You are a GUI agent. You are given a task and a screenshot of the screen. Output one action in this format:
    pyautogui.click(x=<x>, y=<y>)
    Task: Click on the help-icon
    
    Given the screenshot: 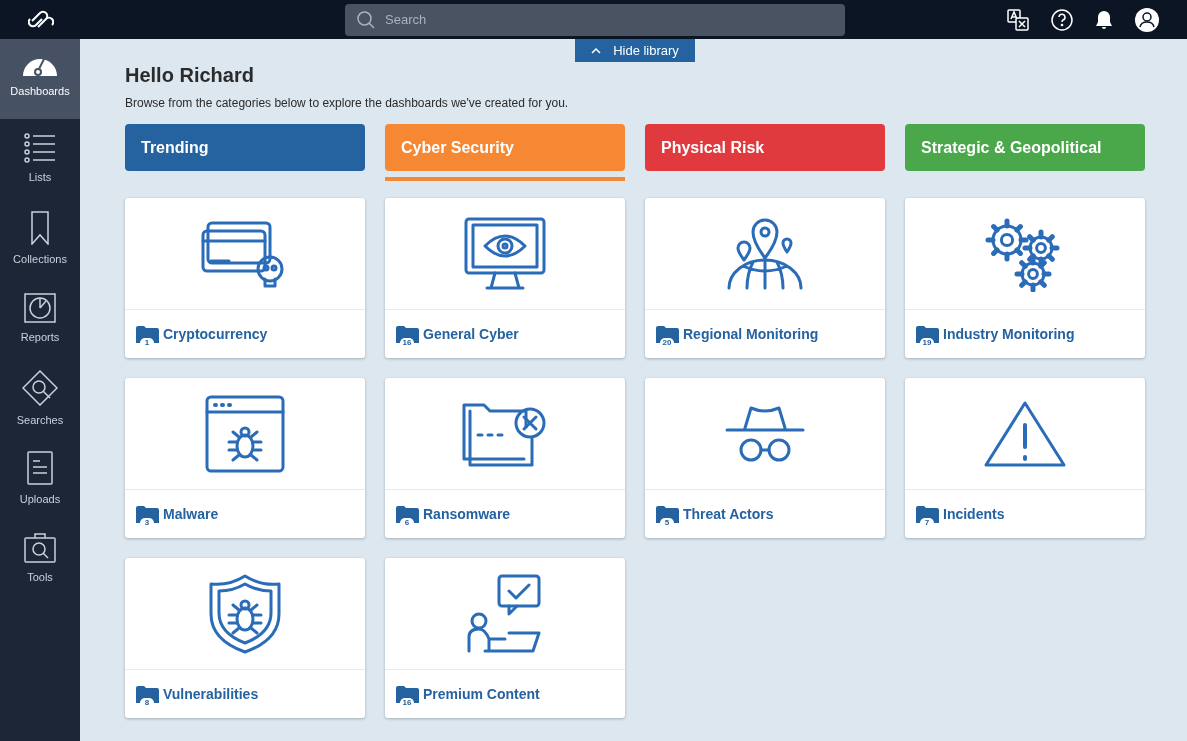 What is the action you would take?
    pyautogui.click(x=1062, y=19)
    